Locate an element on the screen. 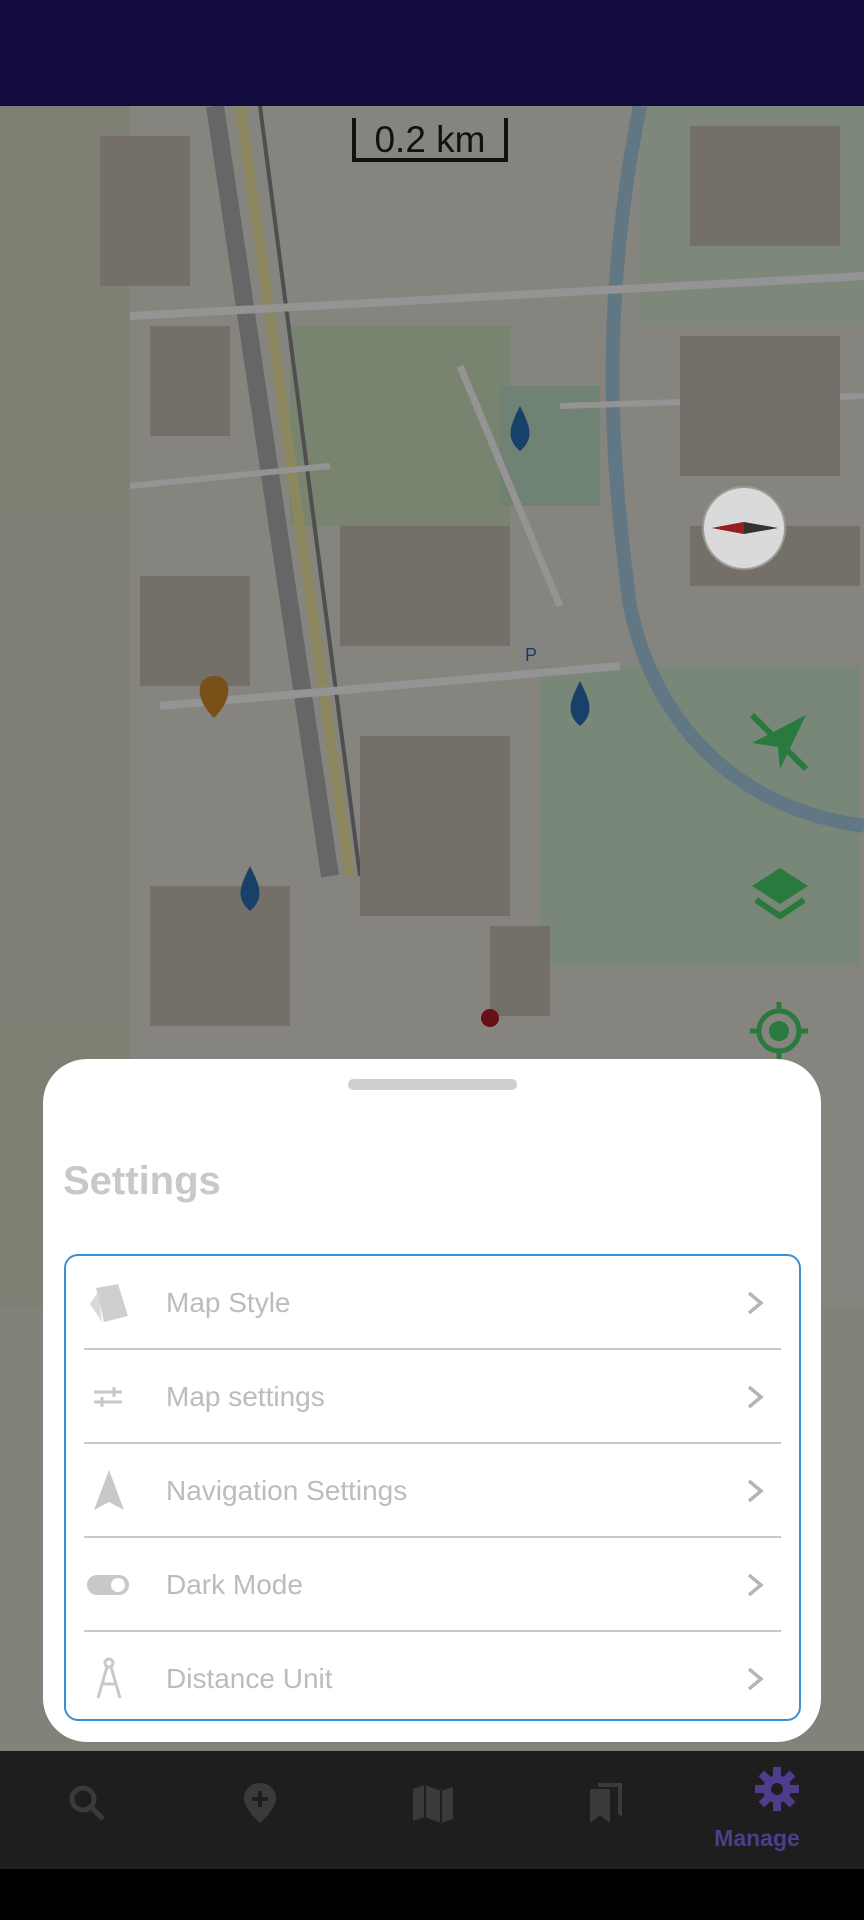 This screenshot has height=1920, width=864. locate-icon is located at coordinates (779, 1031).